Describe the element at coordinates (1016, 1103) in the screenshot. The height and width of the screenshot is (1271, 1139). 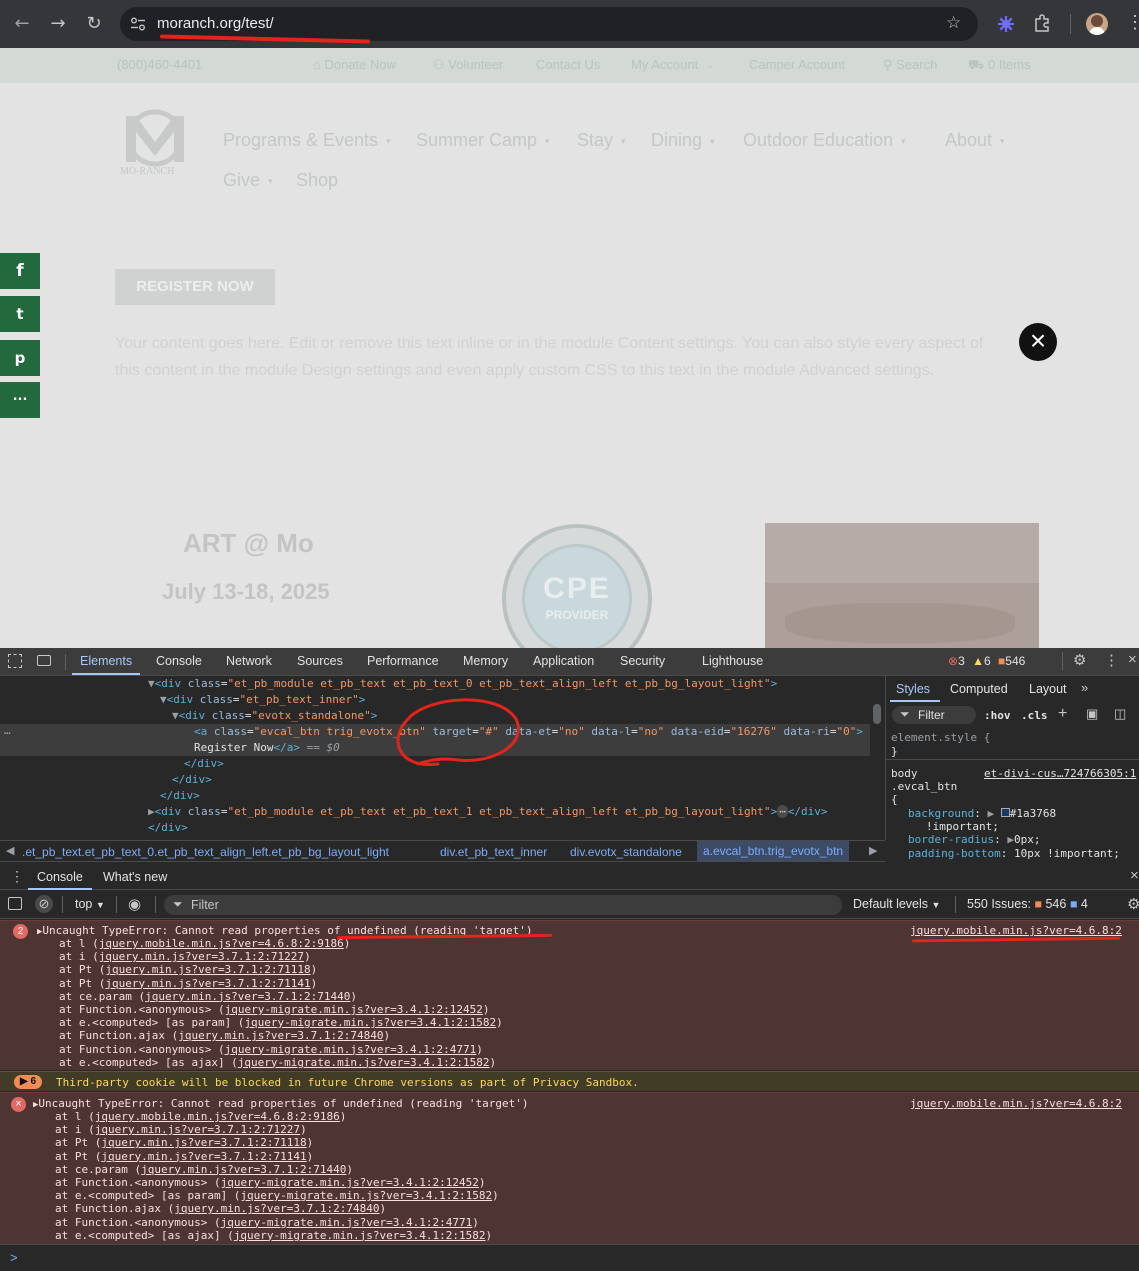
I see `error-source-link: jquery.mobile.min.js?ver=4.6.8:2` at that location.